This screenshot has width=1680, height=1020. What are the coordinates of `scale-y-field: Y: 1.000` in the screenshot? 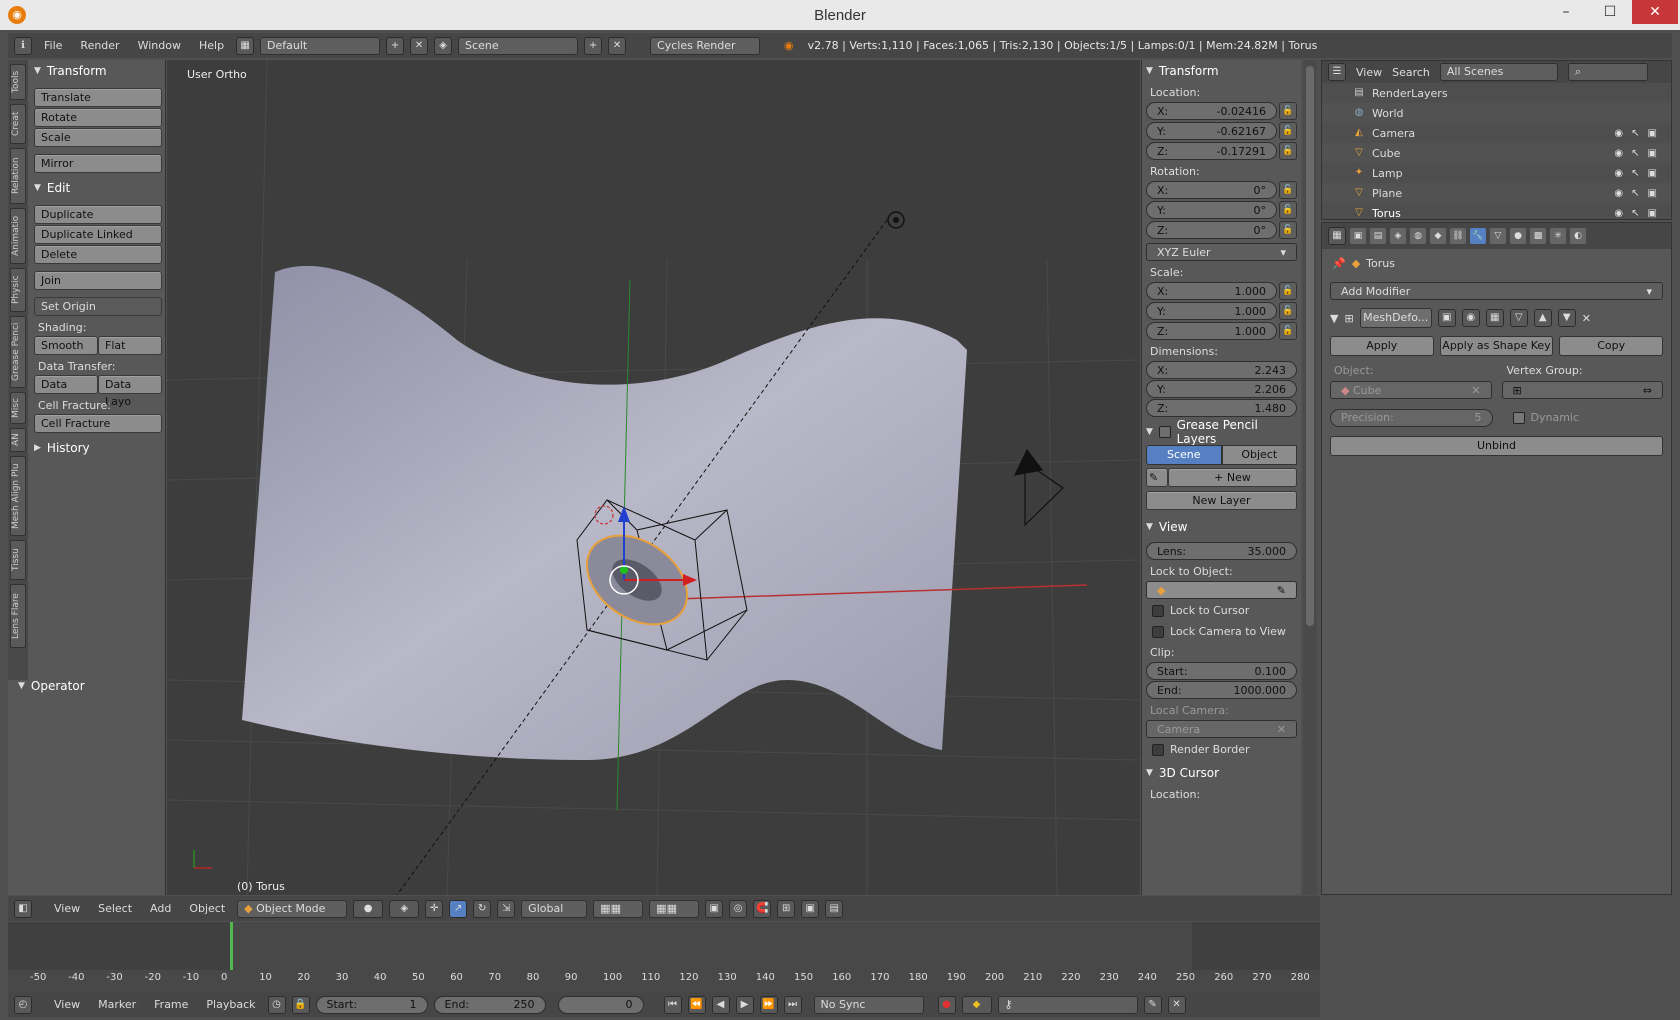 It's located at (1211, 311).